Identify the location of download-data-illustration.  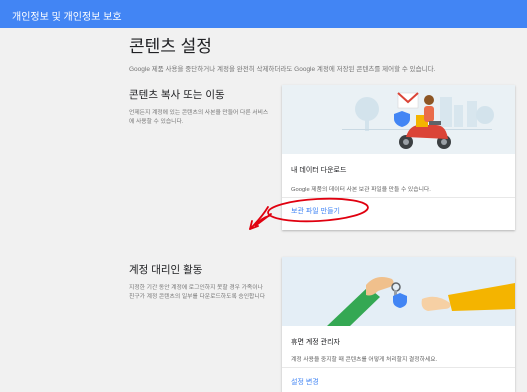
(398, 119).